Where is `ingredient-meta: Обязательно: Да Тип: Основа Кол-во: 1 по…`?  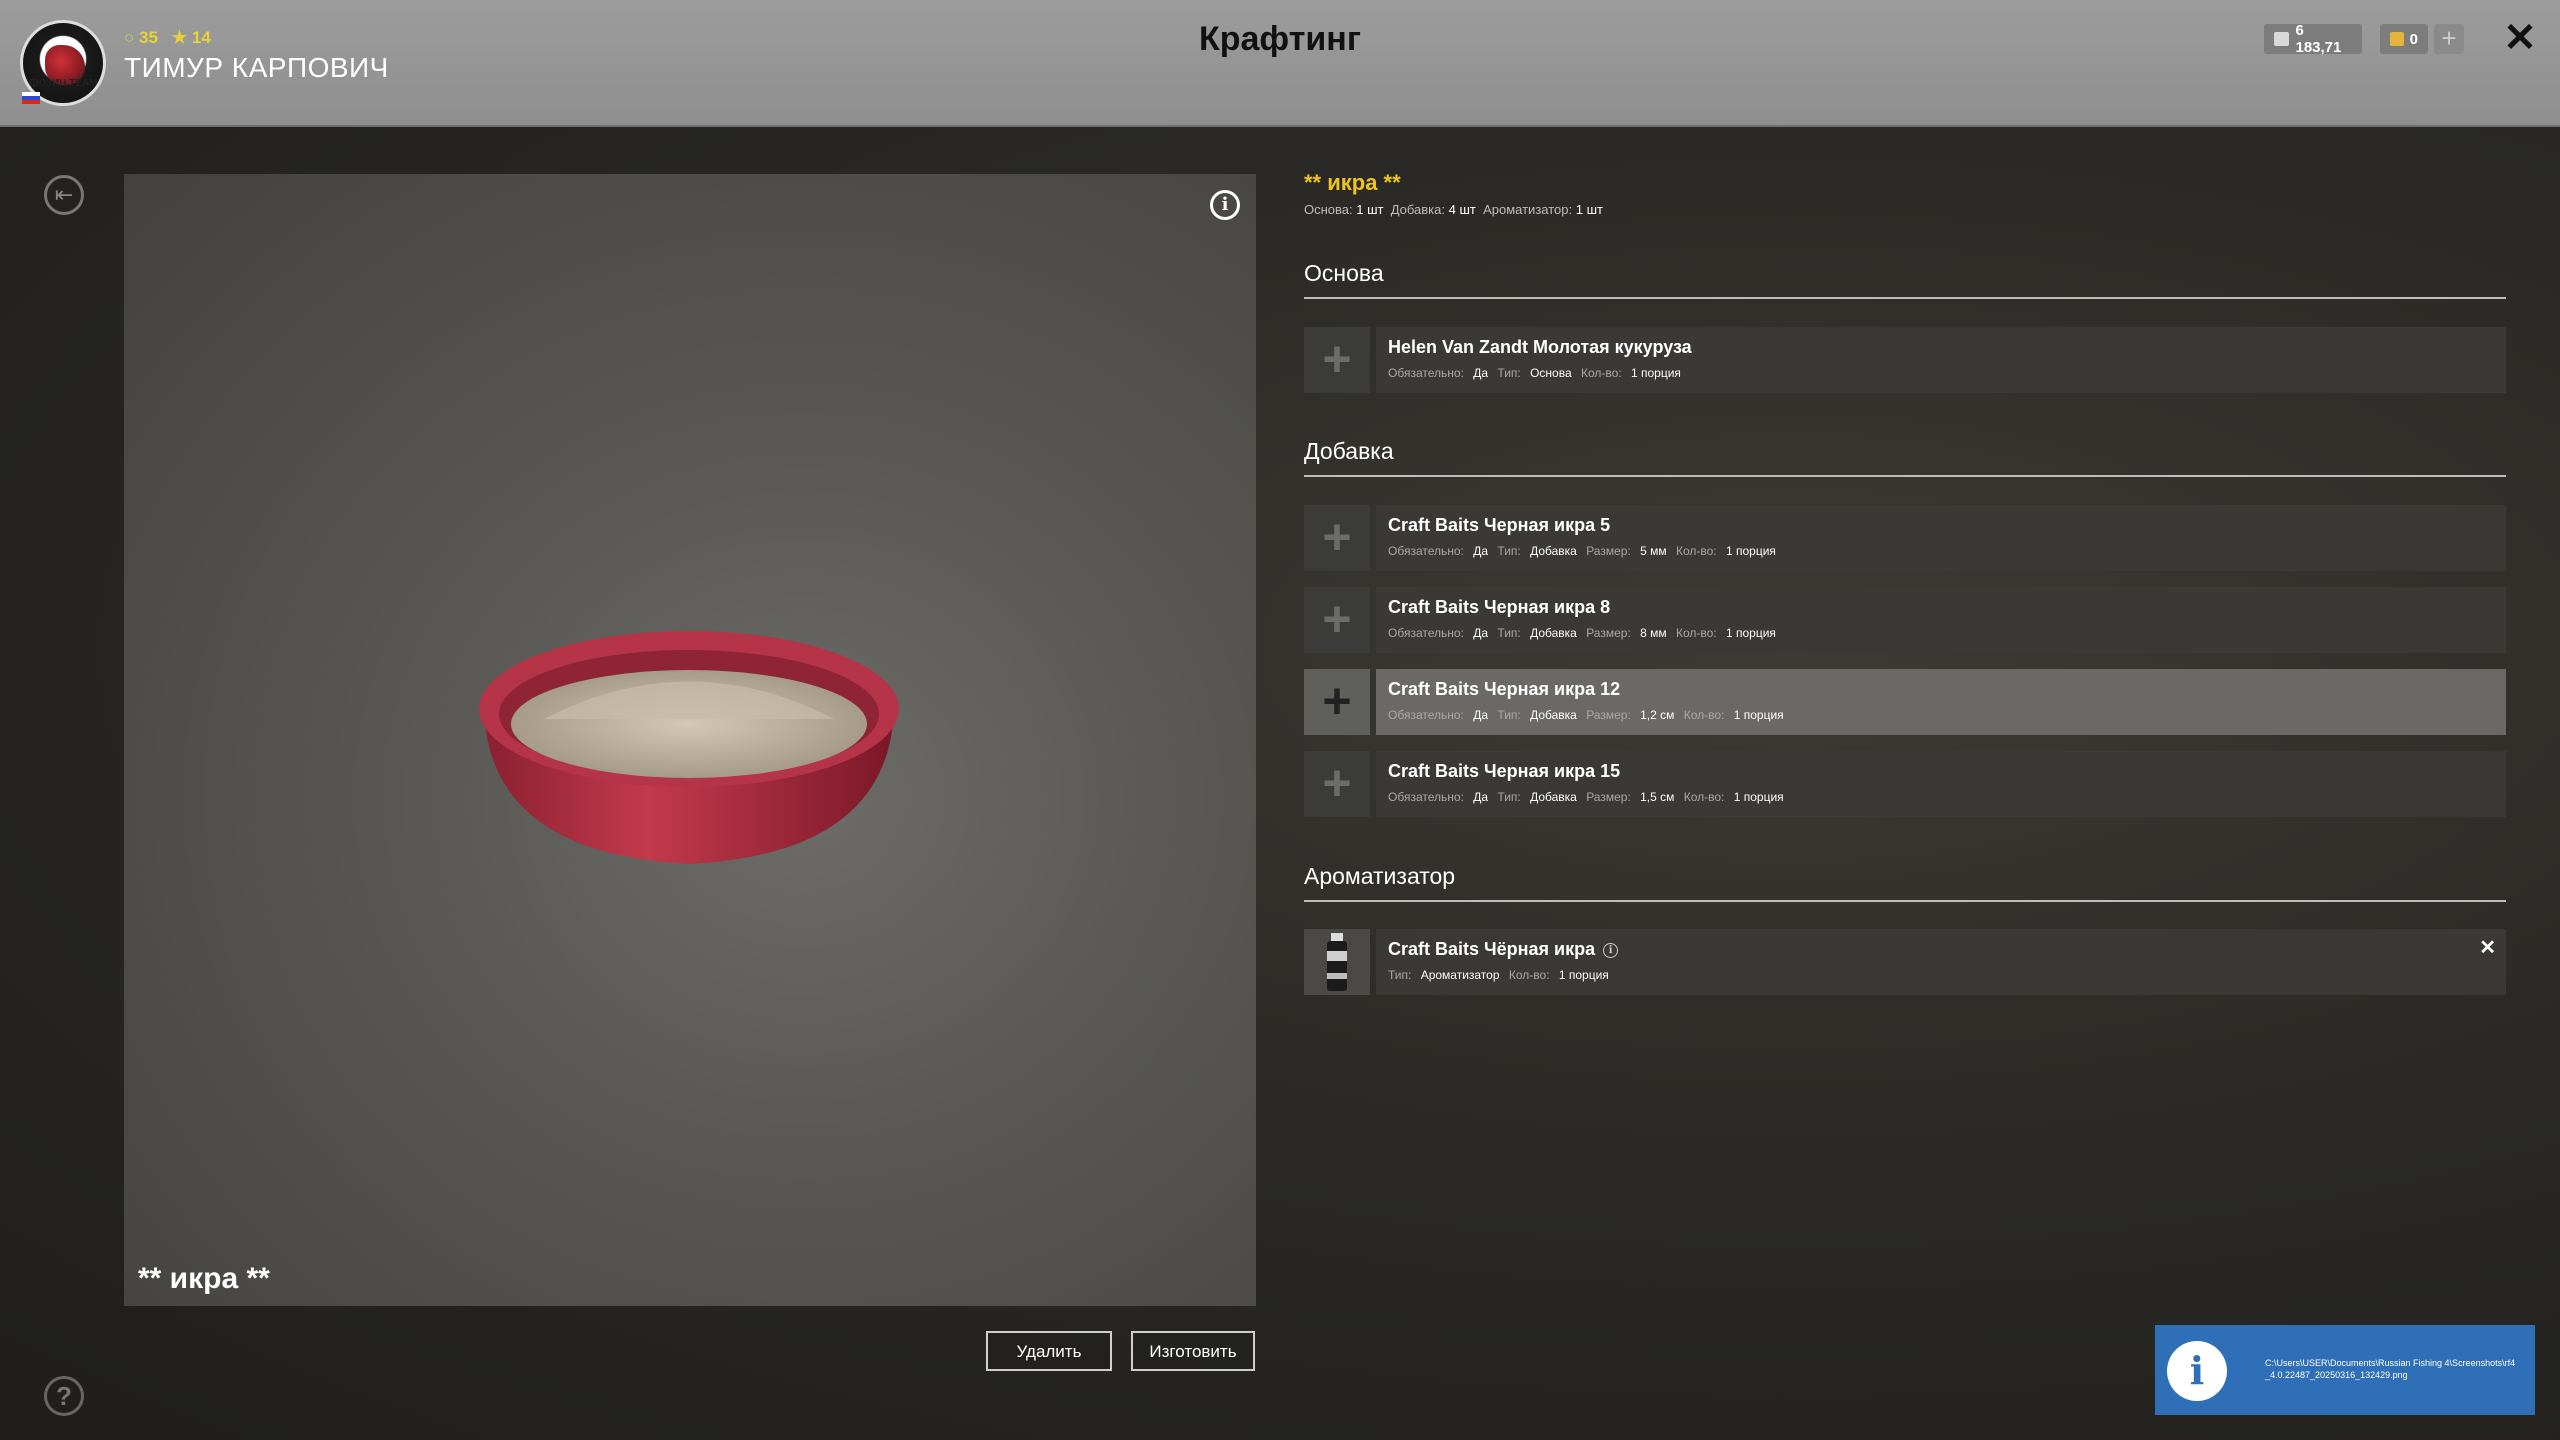 ingredient-meta: Обязательно: Да Тип: Основа Кол-во: 1 по… is located at coordinates (1941, 373).